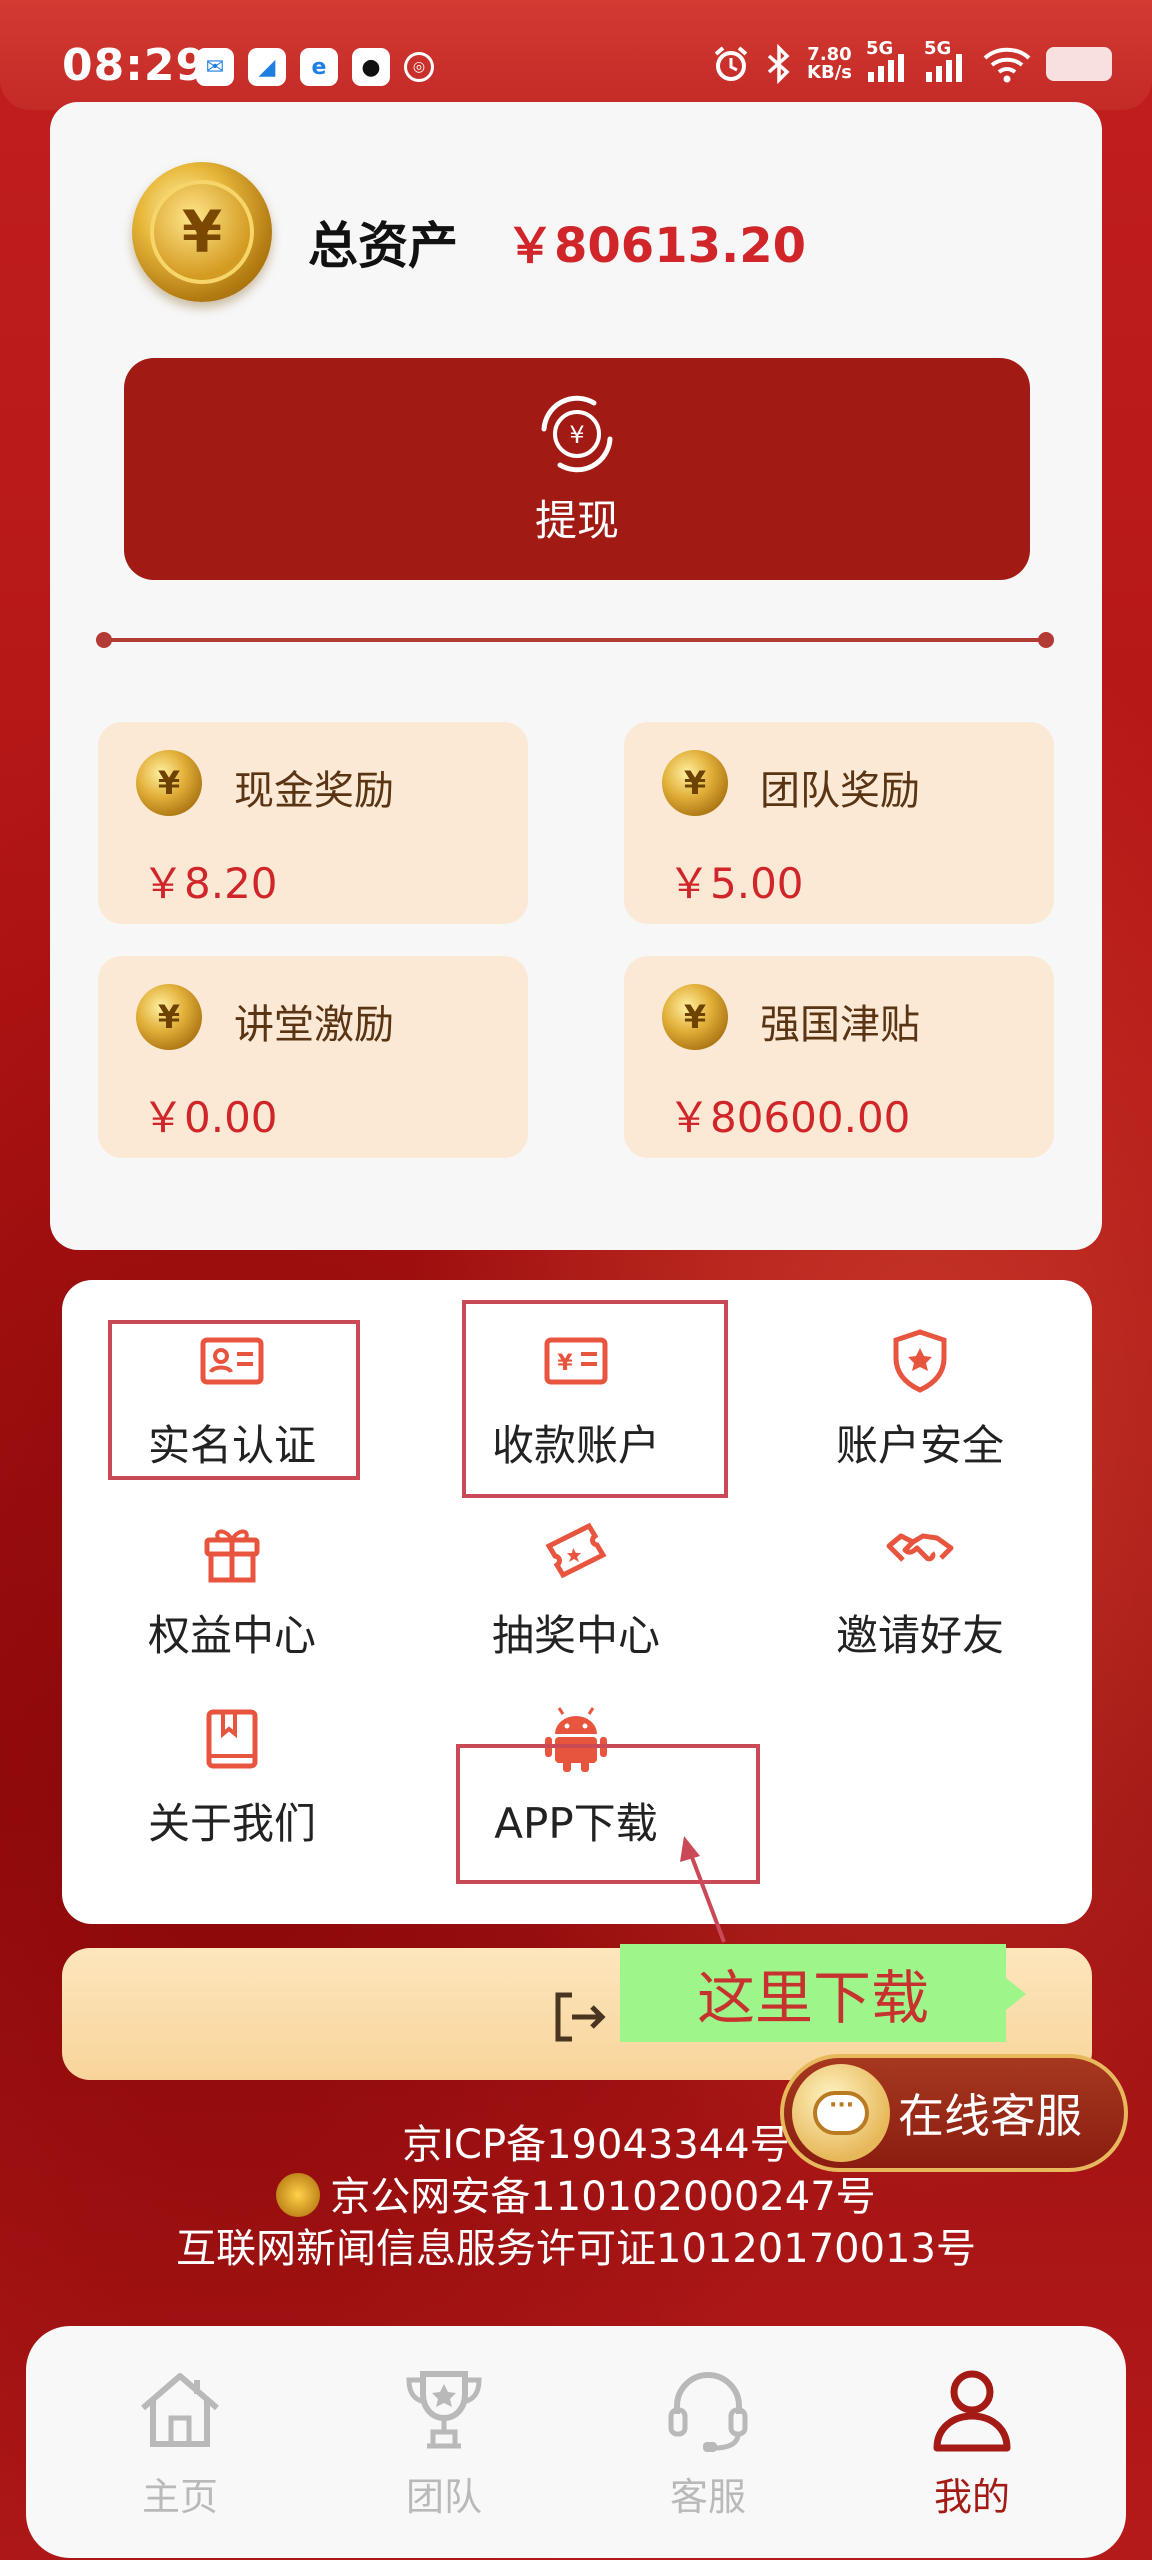  I want to click on browser-notification-icon: e, so click(319, 67).